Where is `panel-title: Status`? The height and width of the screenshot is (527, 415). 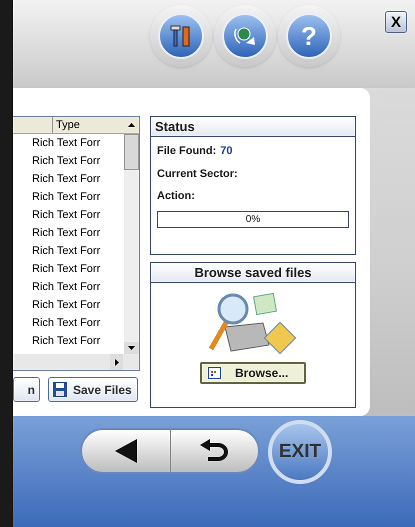
panel-title: Status is located at coordinates (253, 127).